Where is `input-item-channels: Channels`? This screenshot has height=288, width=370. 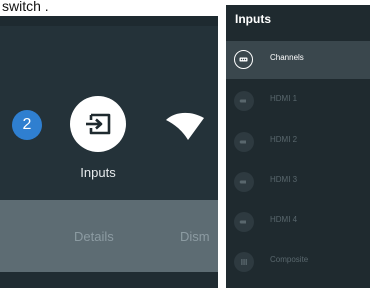
input-item-channels: Channels is located at coordinates (298, 60).